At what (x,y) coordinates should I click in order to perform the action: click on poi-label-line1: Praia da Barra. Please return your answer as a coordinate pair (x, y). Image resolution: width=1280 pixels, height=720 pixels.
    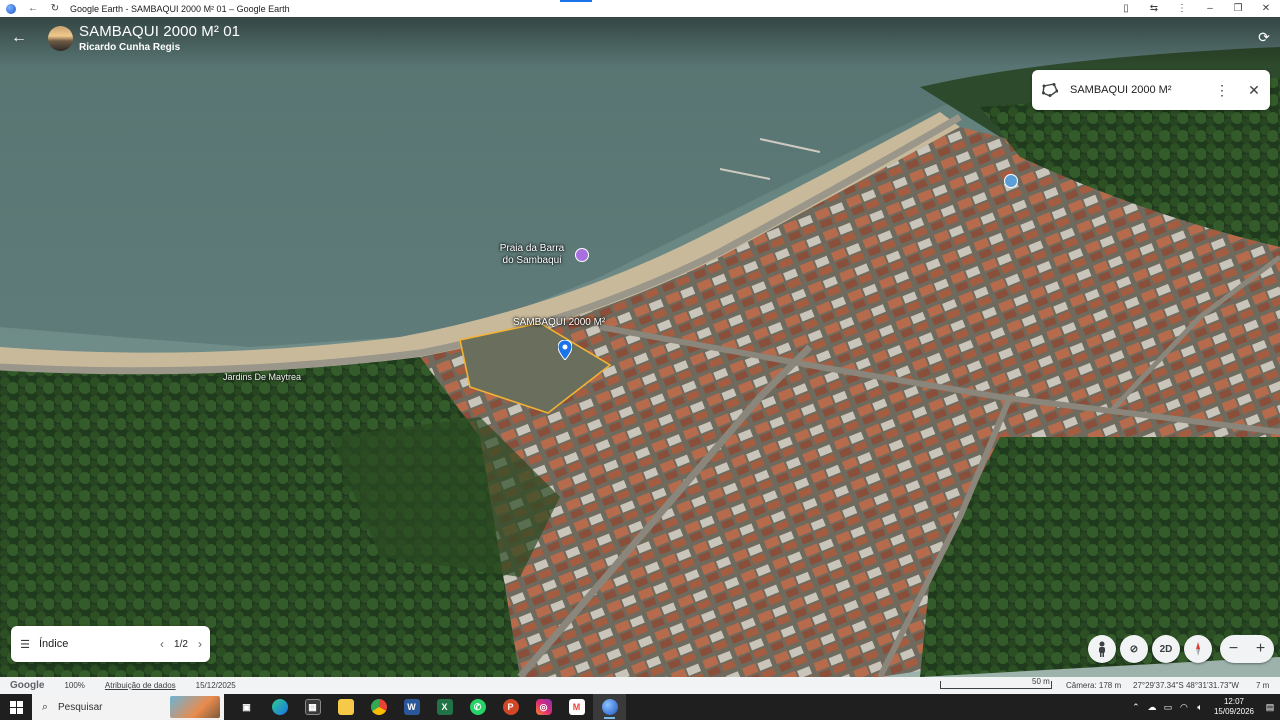
    Looking at the image, I should click on (532, 248).